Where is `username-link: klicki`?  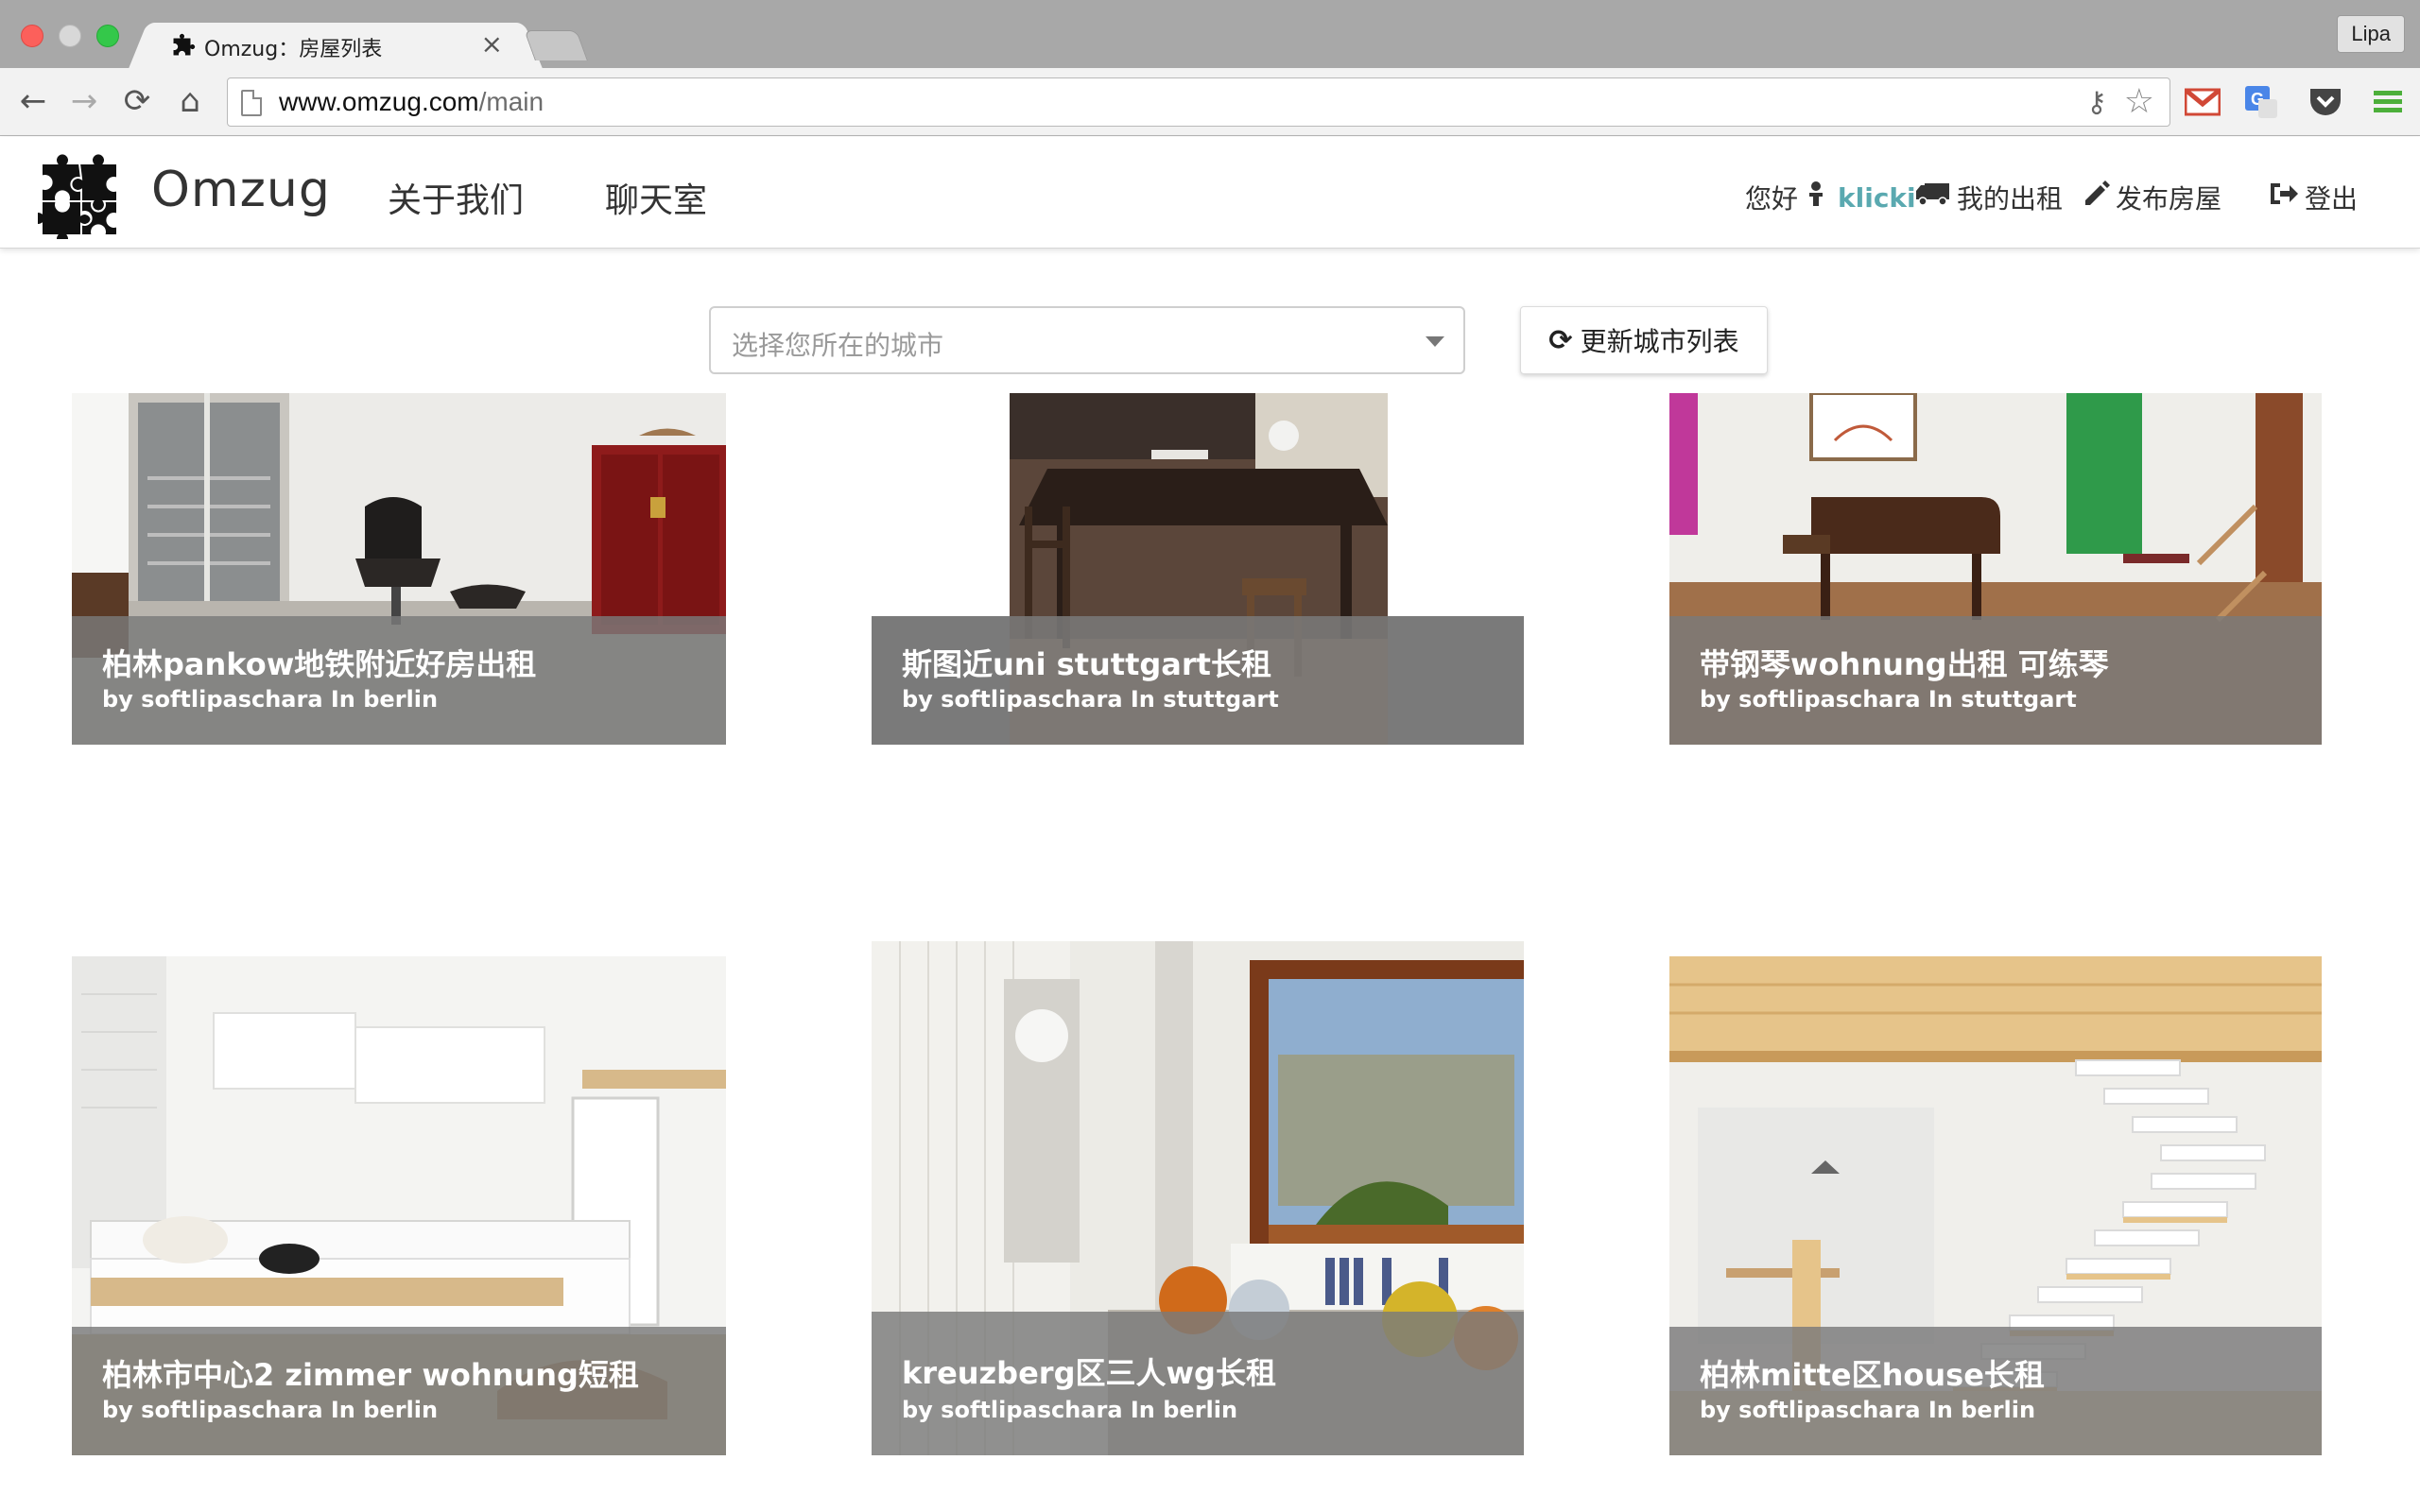
username-link: klicki is located at coordinates (1877, 198).